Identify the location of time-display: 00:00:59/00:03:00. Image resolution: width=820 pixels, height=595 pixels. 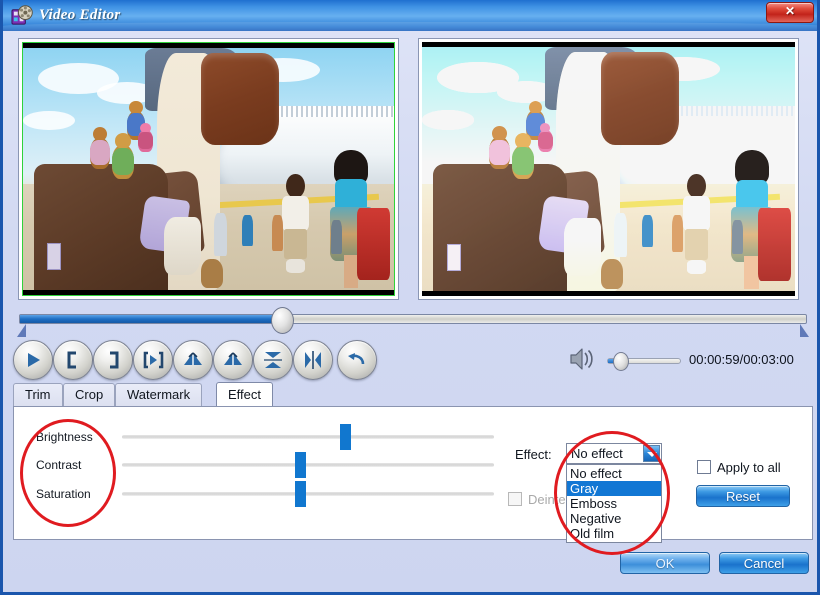
(741, 359).